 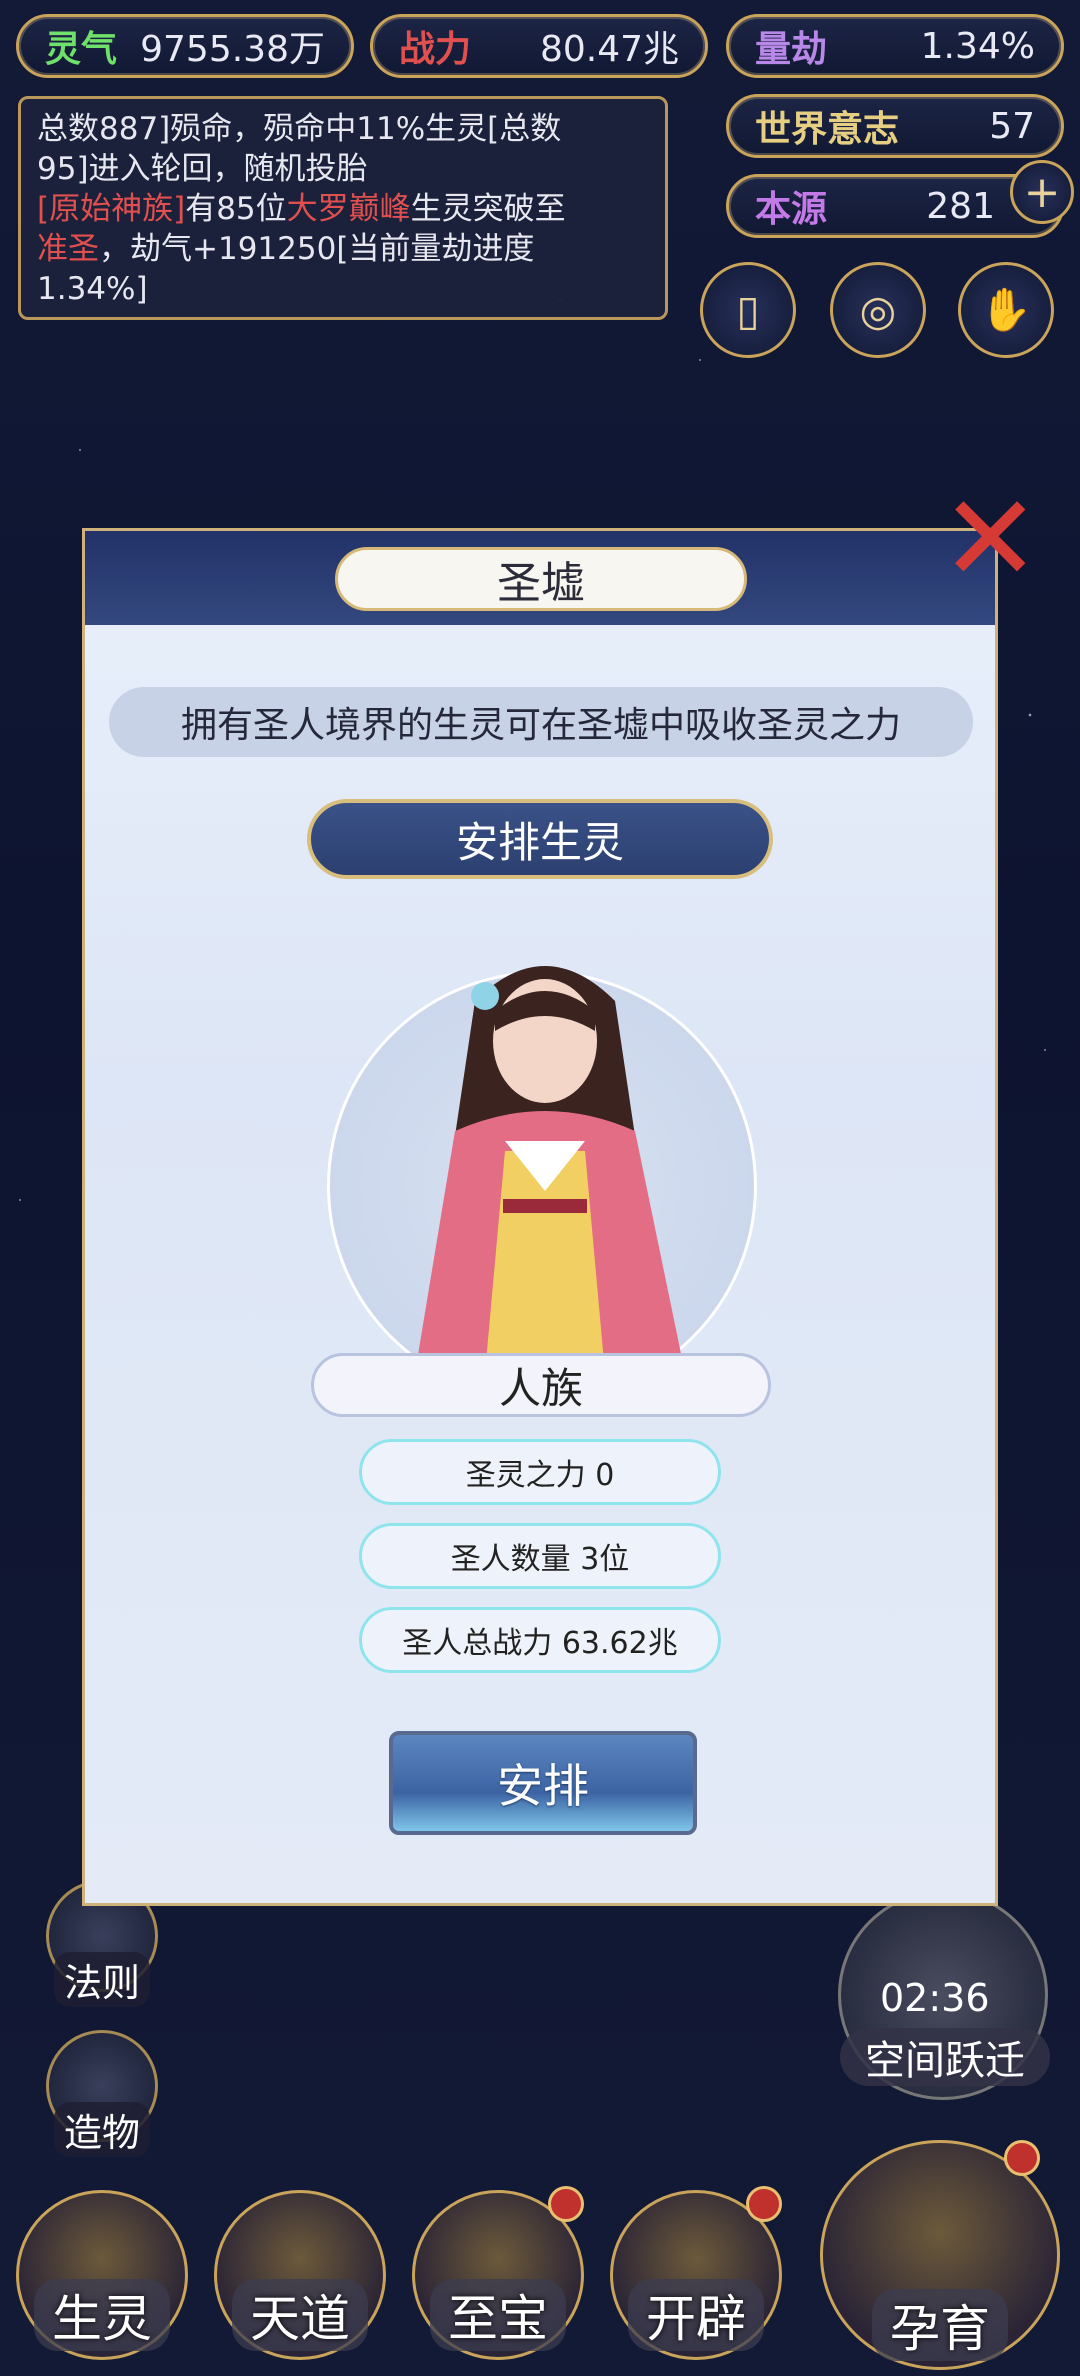 I want to click on log-line: 1.34%], so click(x=92, y=289).